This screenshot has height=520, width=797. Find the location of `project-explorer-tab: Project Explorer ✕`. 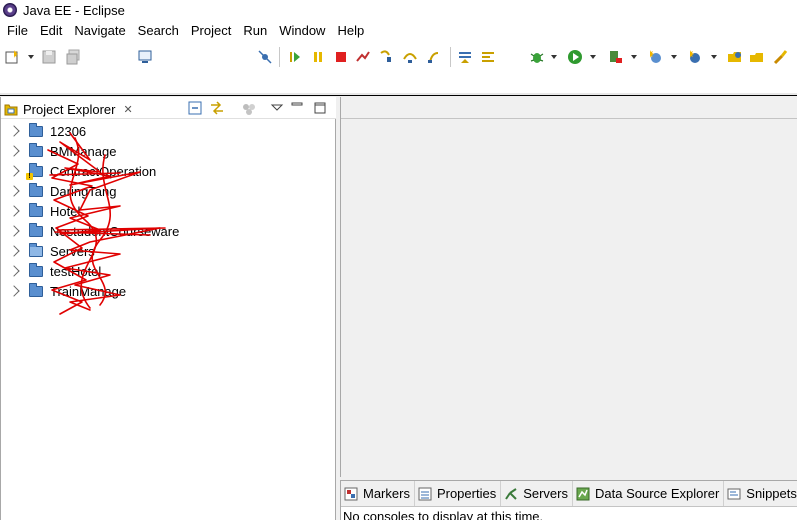

project-explorer-tab: Project Explorer ✕ is located at coordinates (71, 108).